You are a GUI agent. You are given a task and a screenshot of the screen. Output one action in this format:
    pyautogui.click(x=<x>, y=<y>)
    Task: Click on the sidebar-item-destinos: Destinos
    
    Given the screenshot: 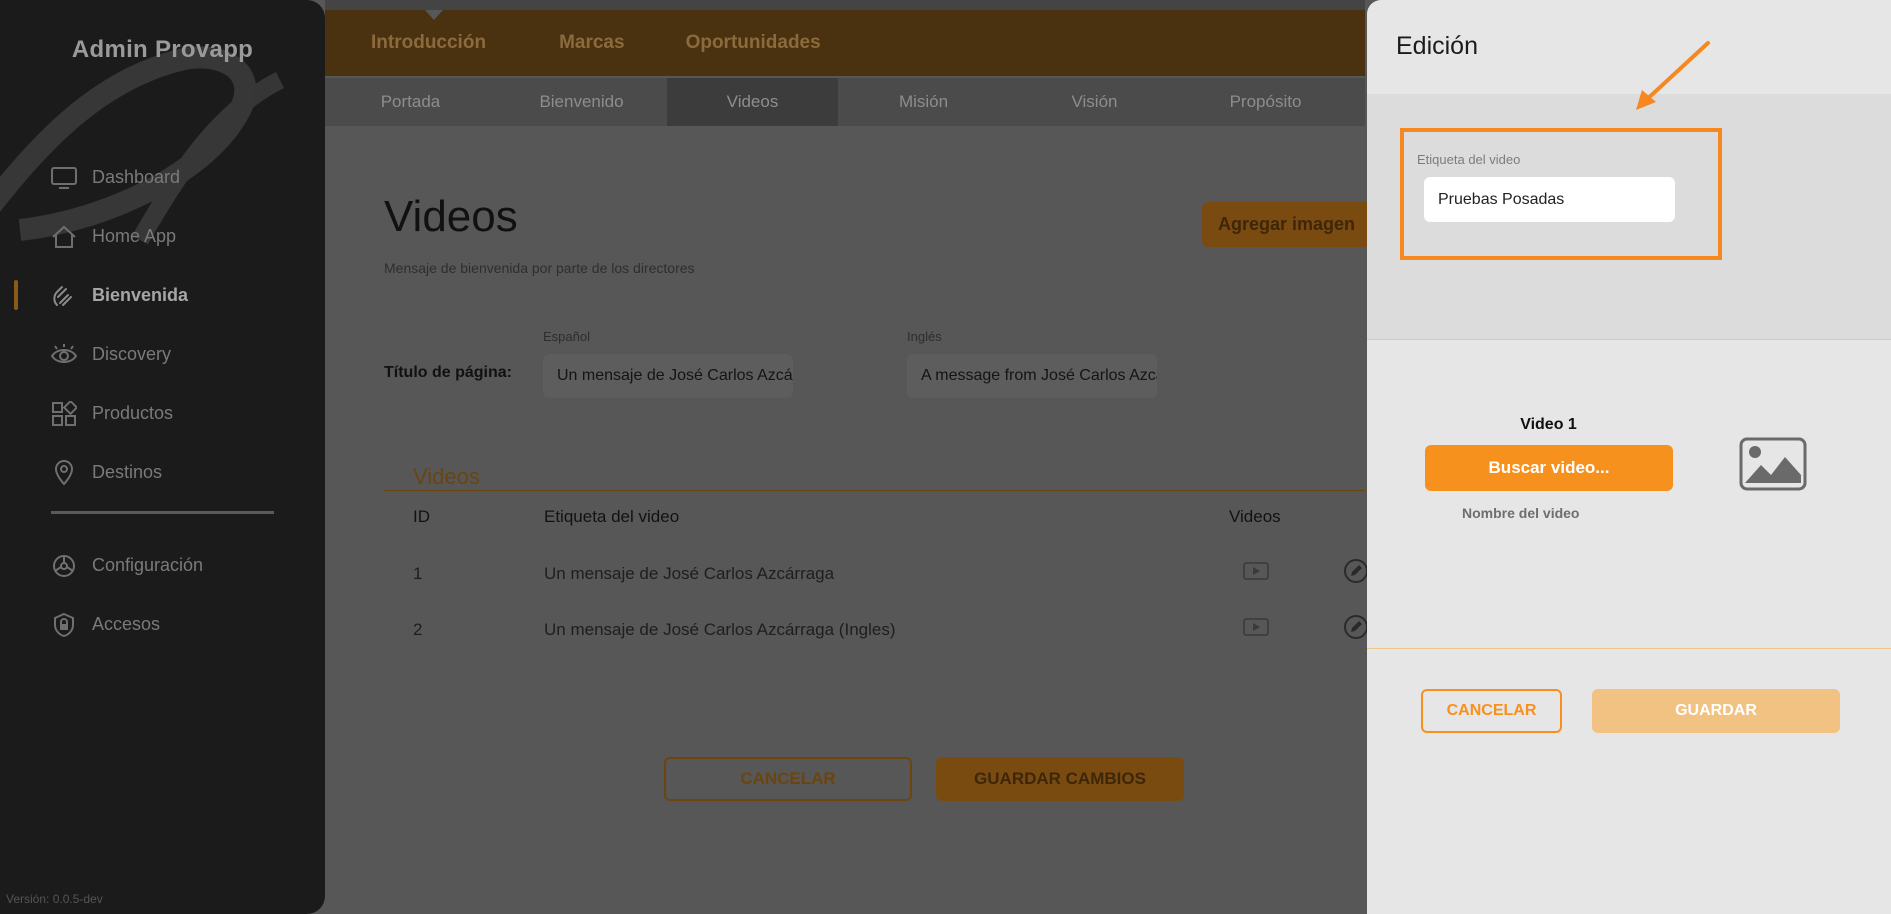 What is the action you would take?
    pyautogui.click(x=162, y=472)
    